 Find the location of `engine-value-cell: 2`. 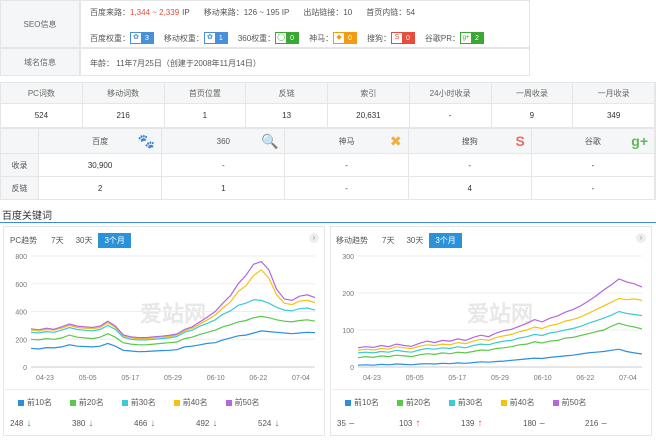

engine-value-cell: 2 is located at coordinates (101, 188).